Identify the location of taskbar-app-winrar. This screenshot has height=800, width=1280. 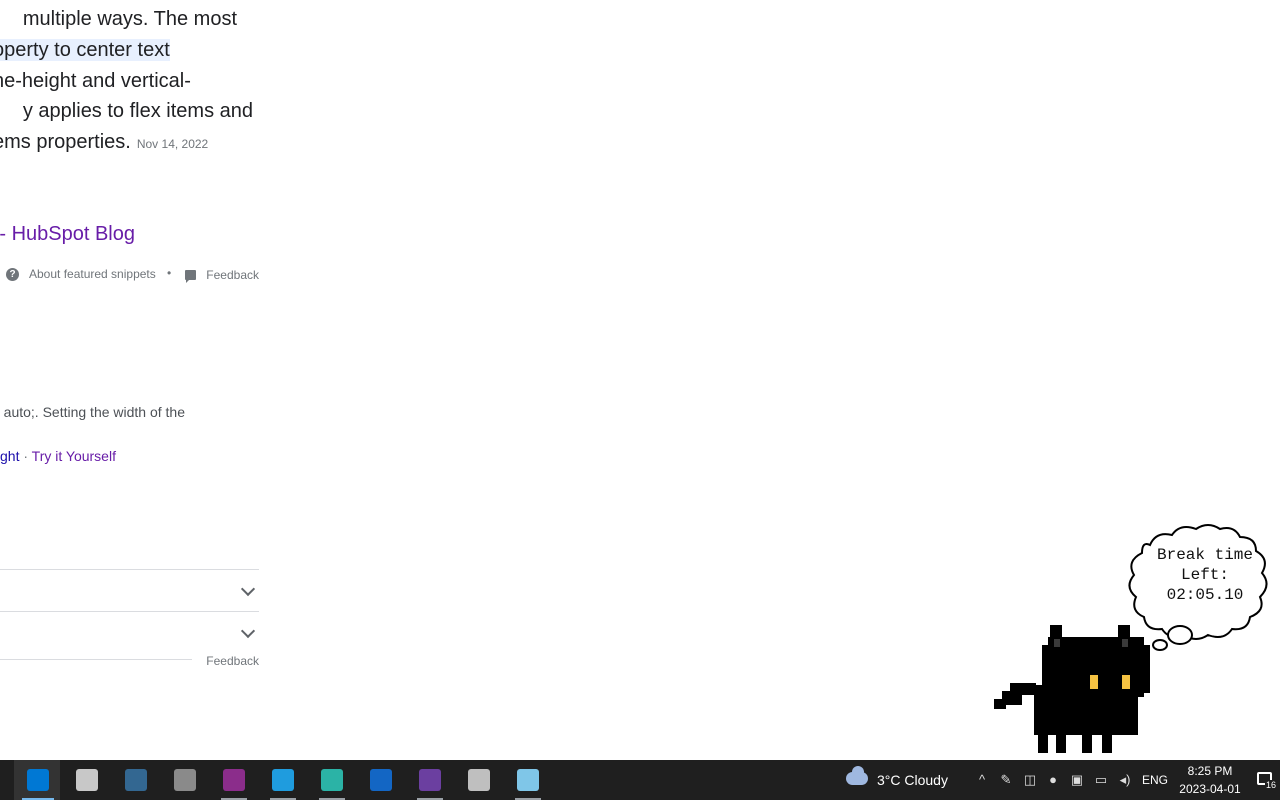
(233, 780).